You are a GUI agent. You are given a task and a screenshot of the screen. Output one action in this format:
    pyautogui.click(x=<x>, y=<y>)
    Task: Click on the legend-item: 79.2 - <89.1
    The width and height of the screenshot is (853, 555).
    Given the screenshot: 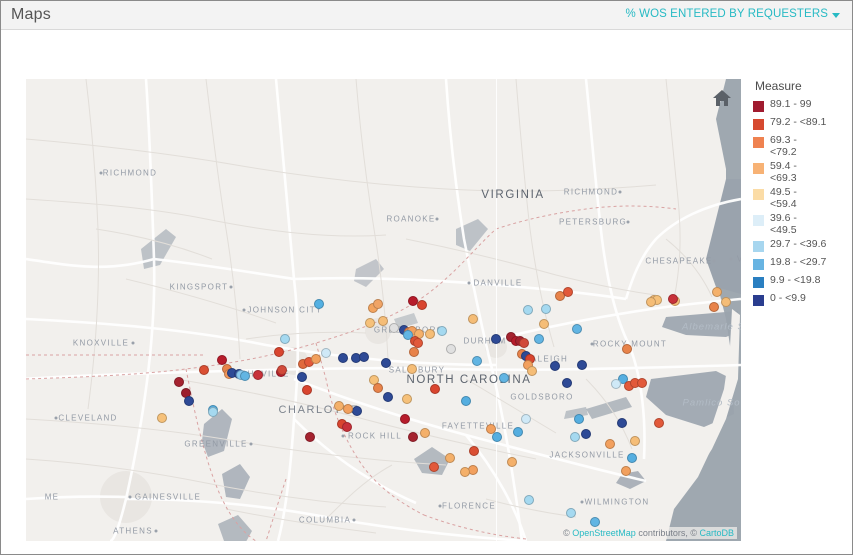 What is the action you would take?
    pyautogui.click(x=801, y=124)
    